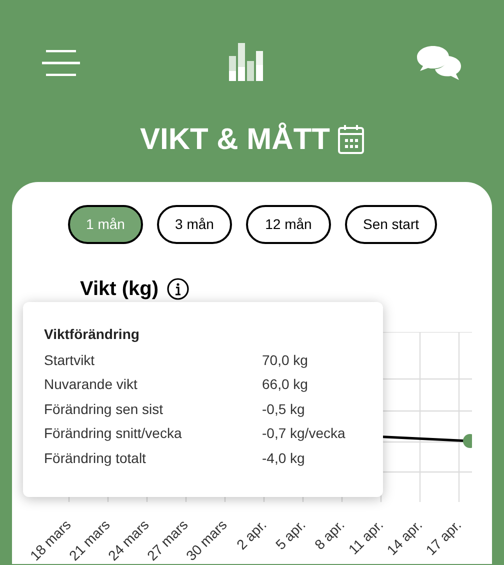 The width and height of the screenshot is (504, 565). Describe the element at coordinates (194, 224) in the screenshot. I see `period-button: 3 mån` at that location.